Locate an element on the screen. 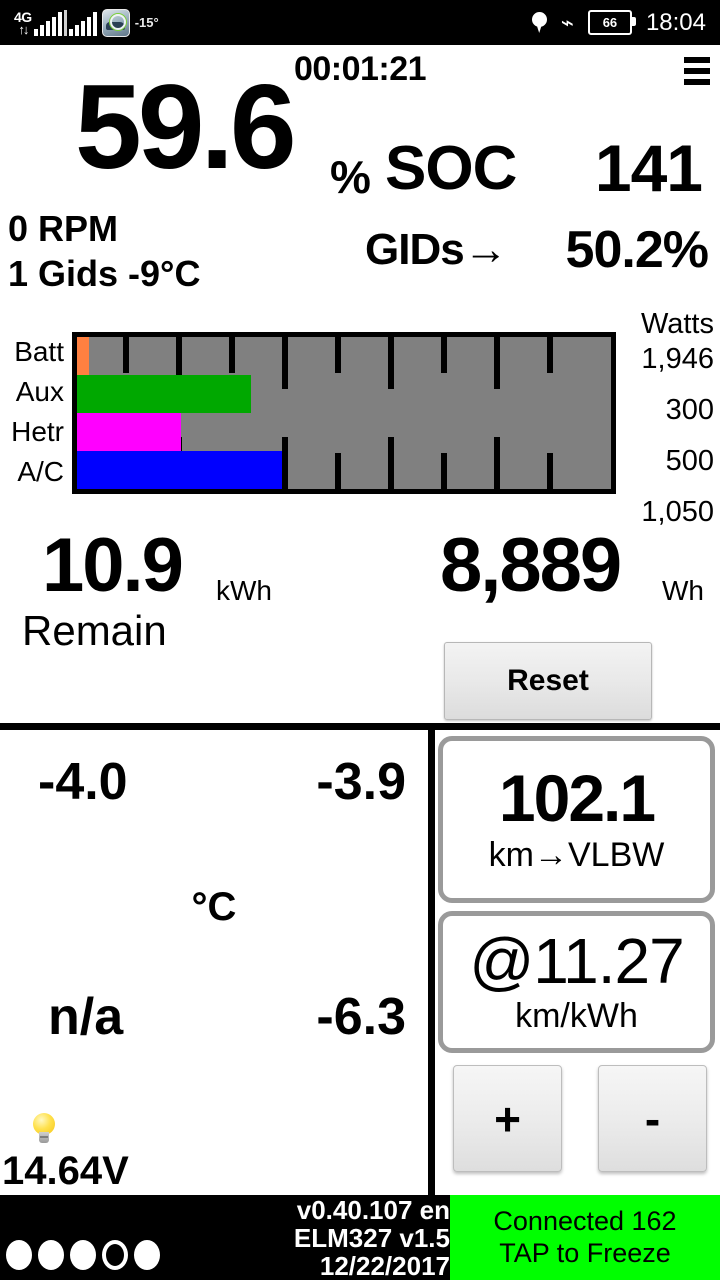 Image resolution: width=720 pixels, height=1280 pixels. chart-label-aux: Aux is located at coordinates (39, 391).